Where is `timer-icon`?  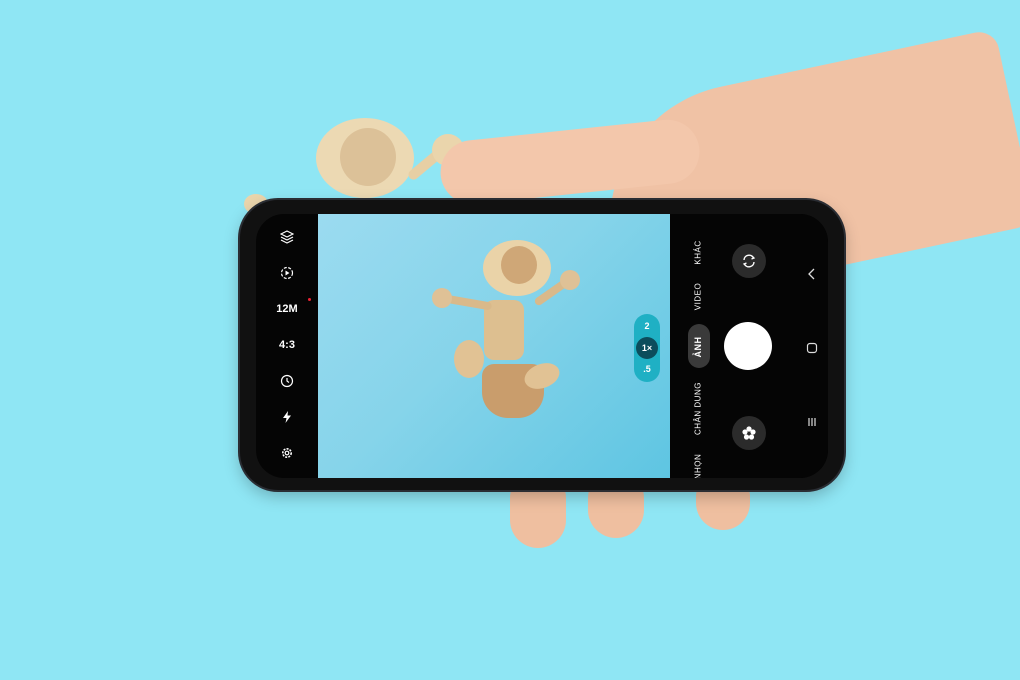
timer-icon is located at coordinates (287, 381).